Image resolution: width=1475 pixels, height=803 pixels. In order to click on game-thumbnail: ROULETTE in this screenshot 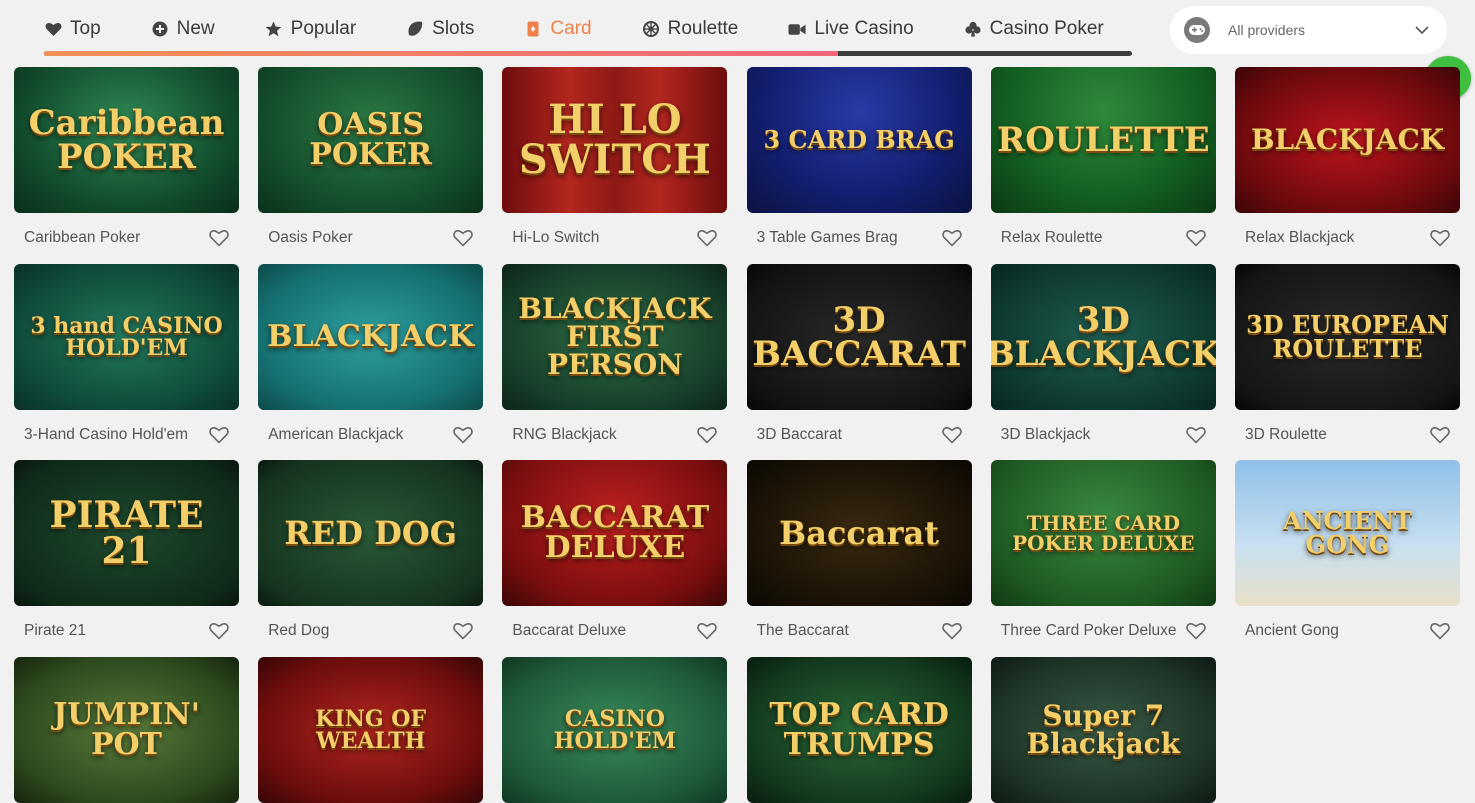, I will do `click(1103, 140)`.